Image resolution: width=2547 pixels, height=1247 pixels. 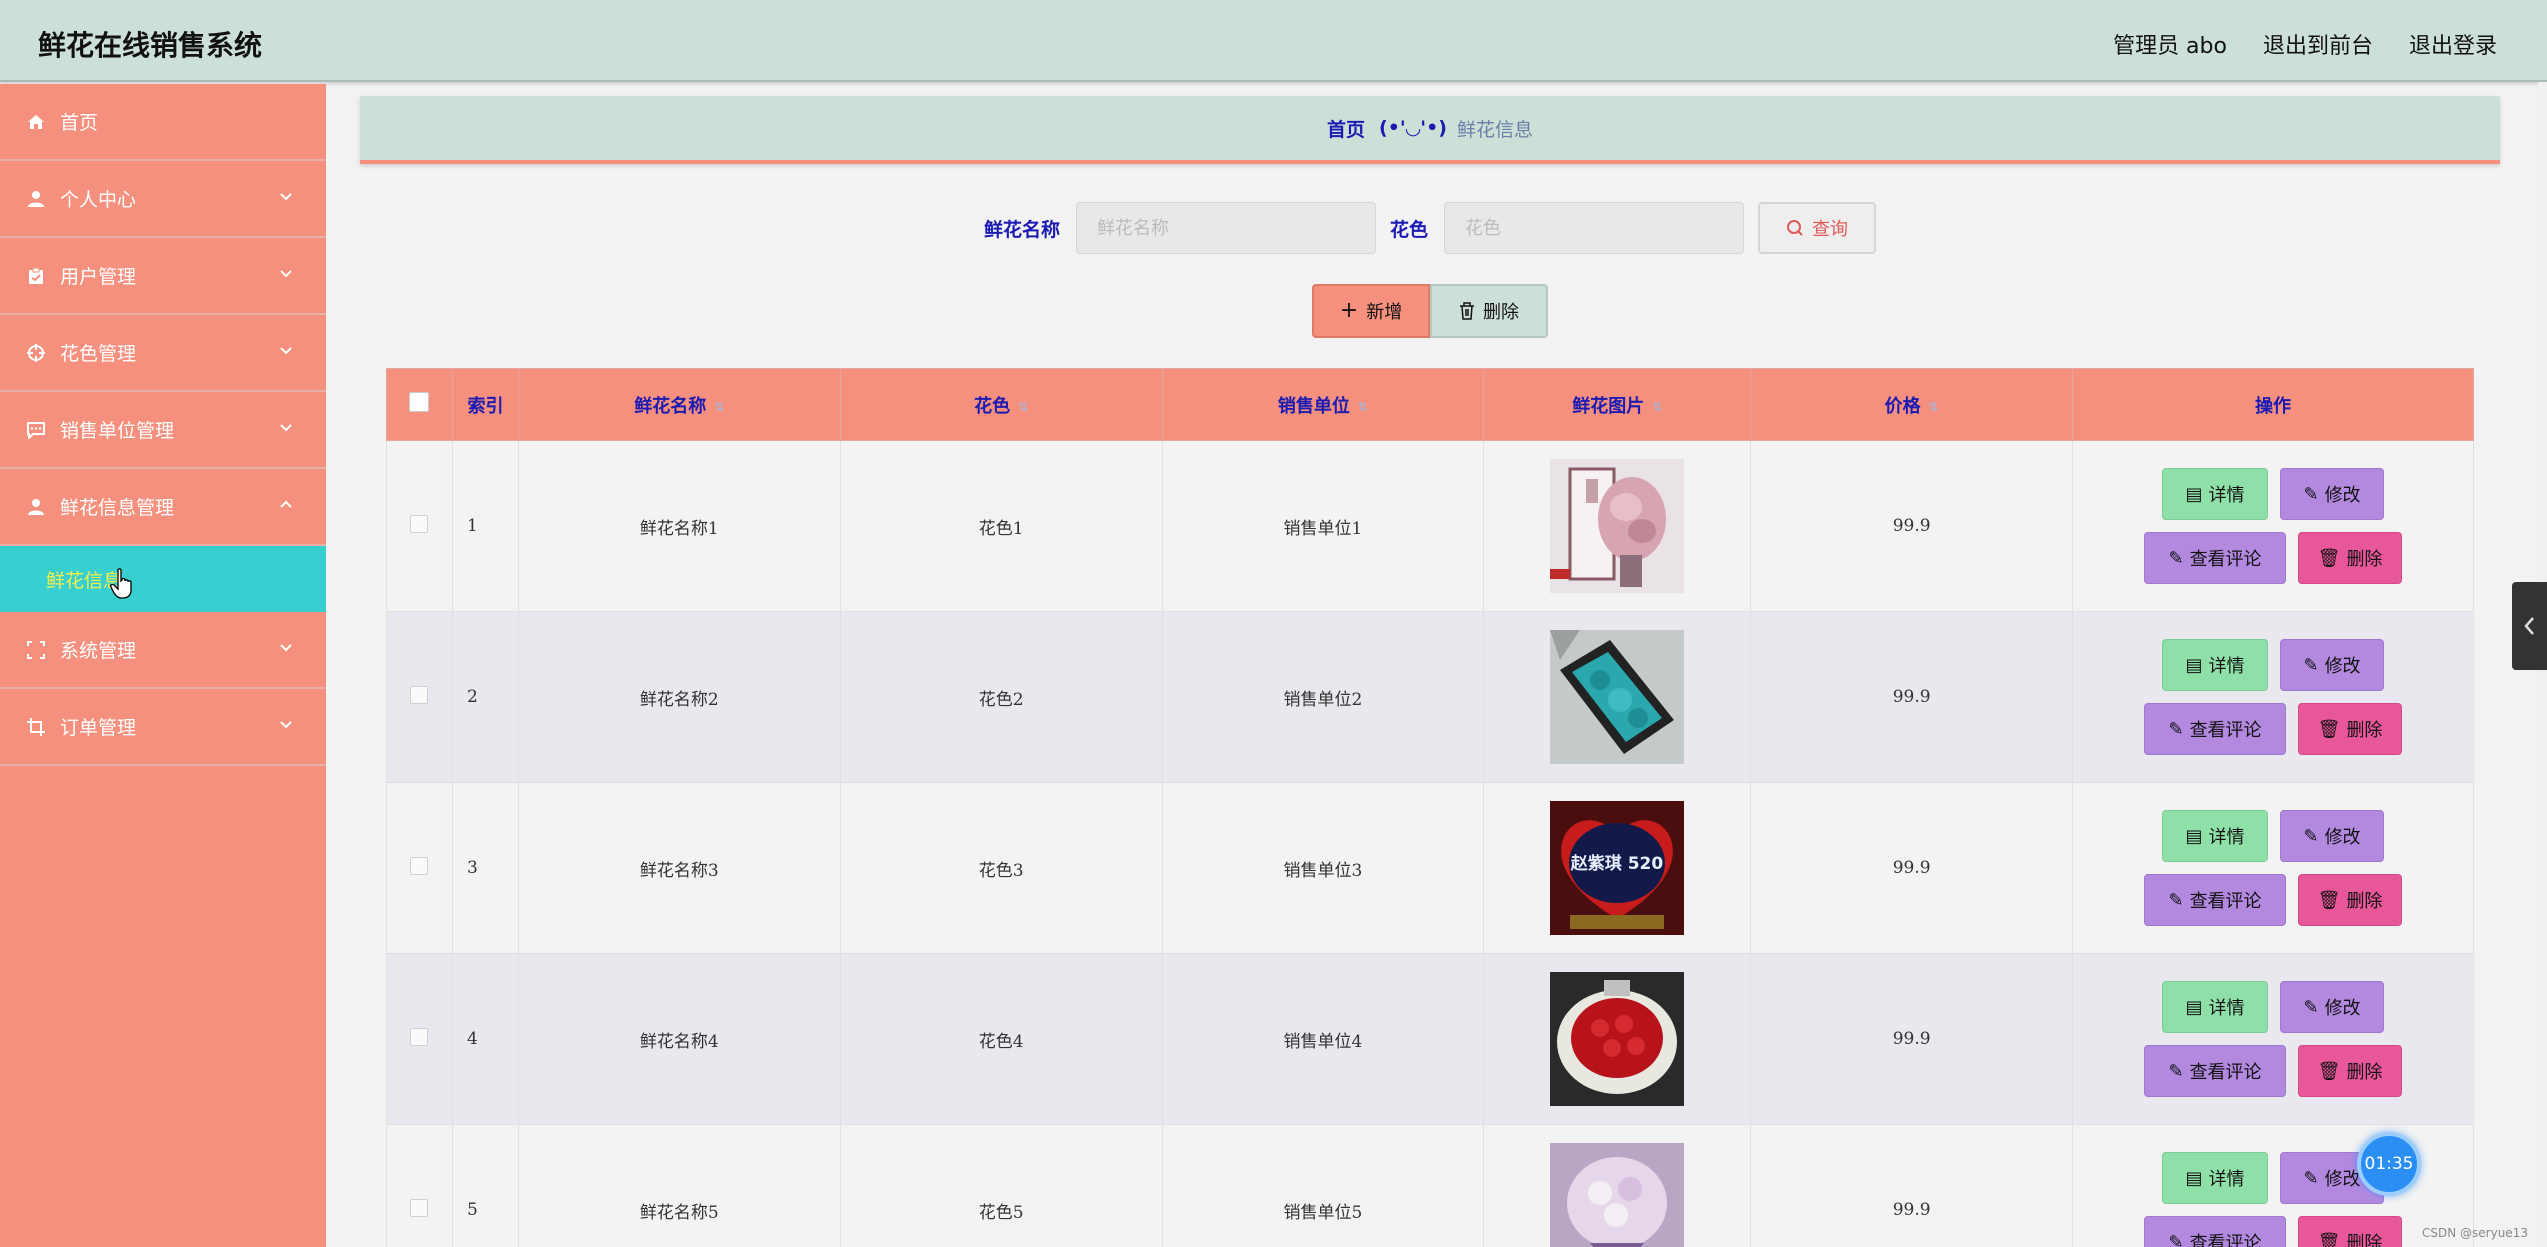 What do you see at coordinates (2389, 1164) in the screenshot?
I see `recording-timer-badge: 01:35` at bounding box center [2389, 1164].